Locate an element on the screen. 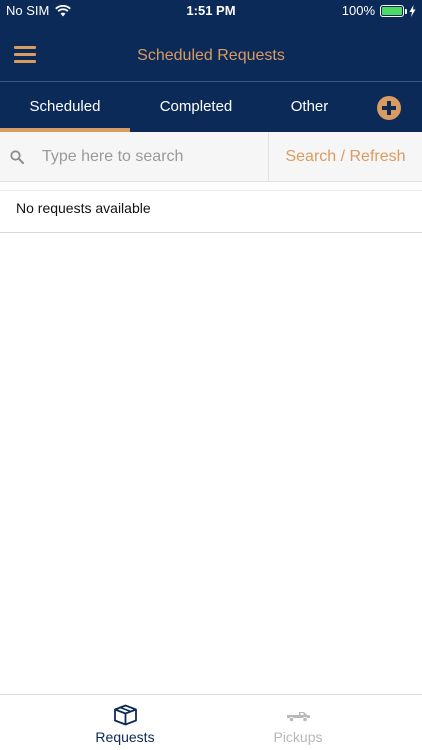 The height and width of the screenshot is (750, 422). battery-icon is located at coordinates (393, 10).